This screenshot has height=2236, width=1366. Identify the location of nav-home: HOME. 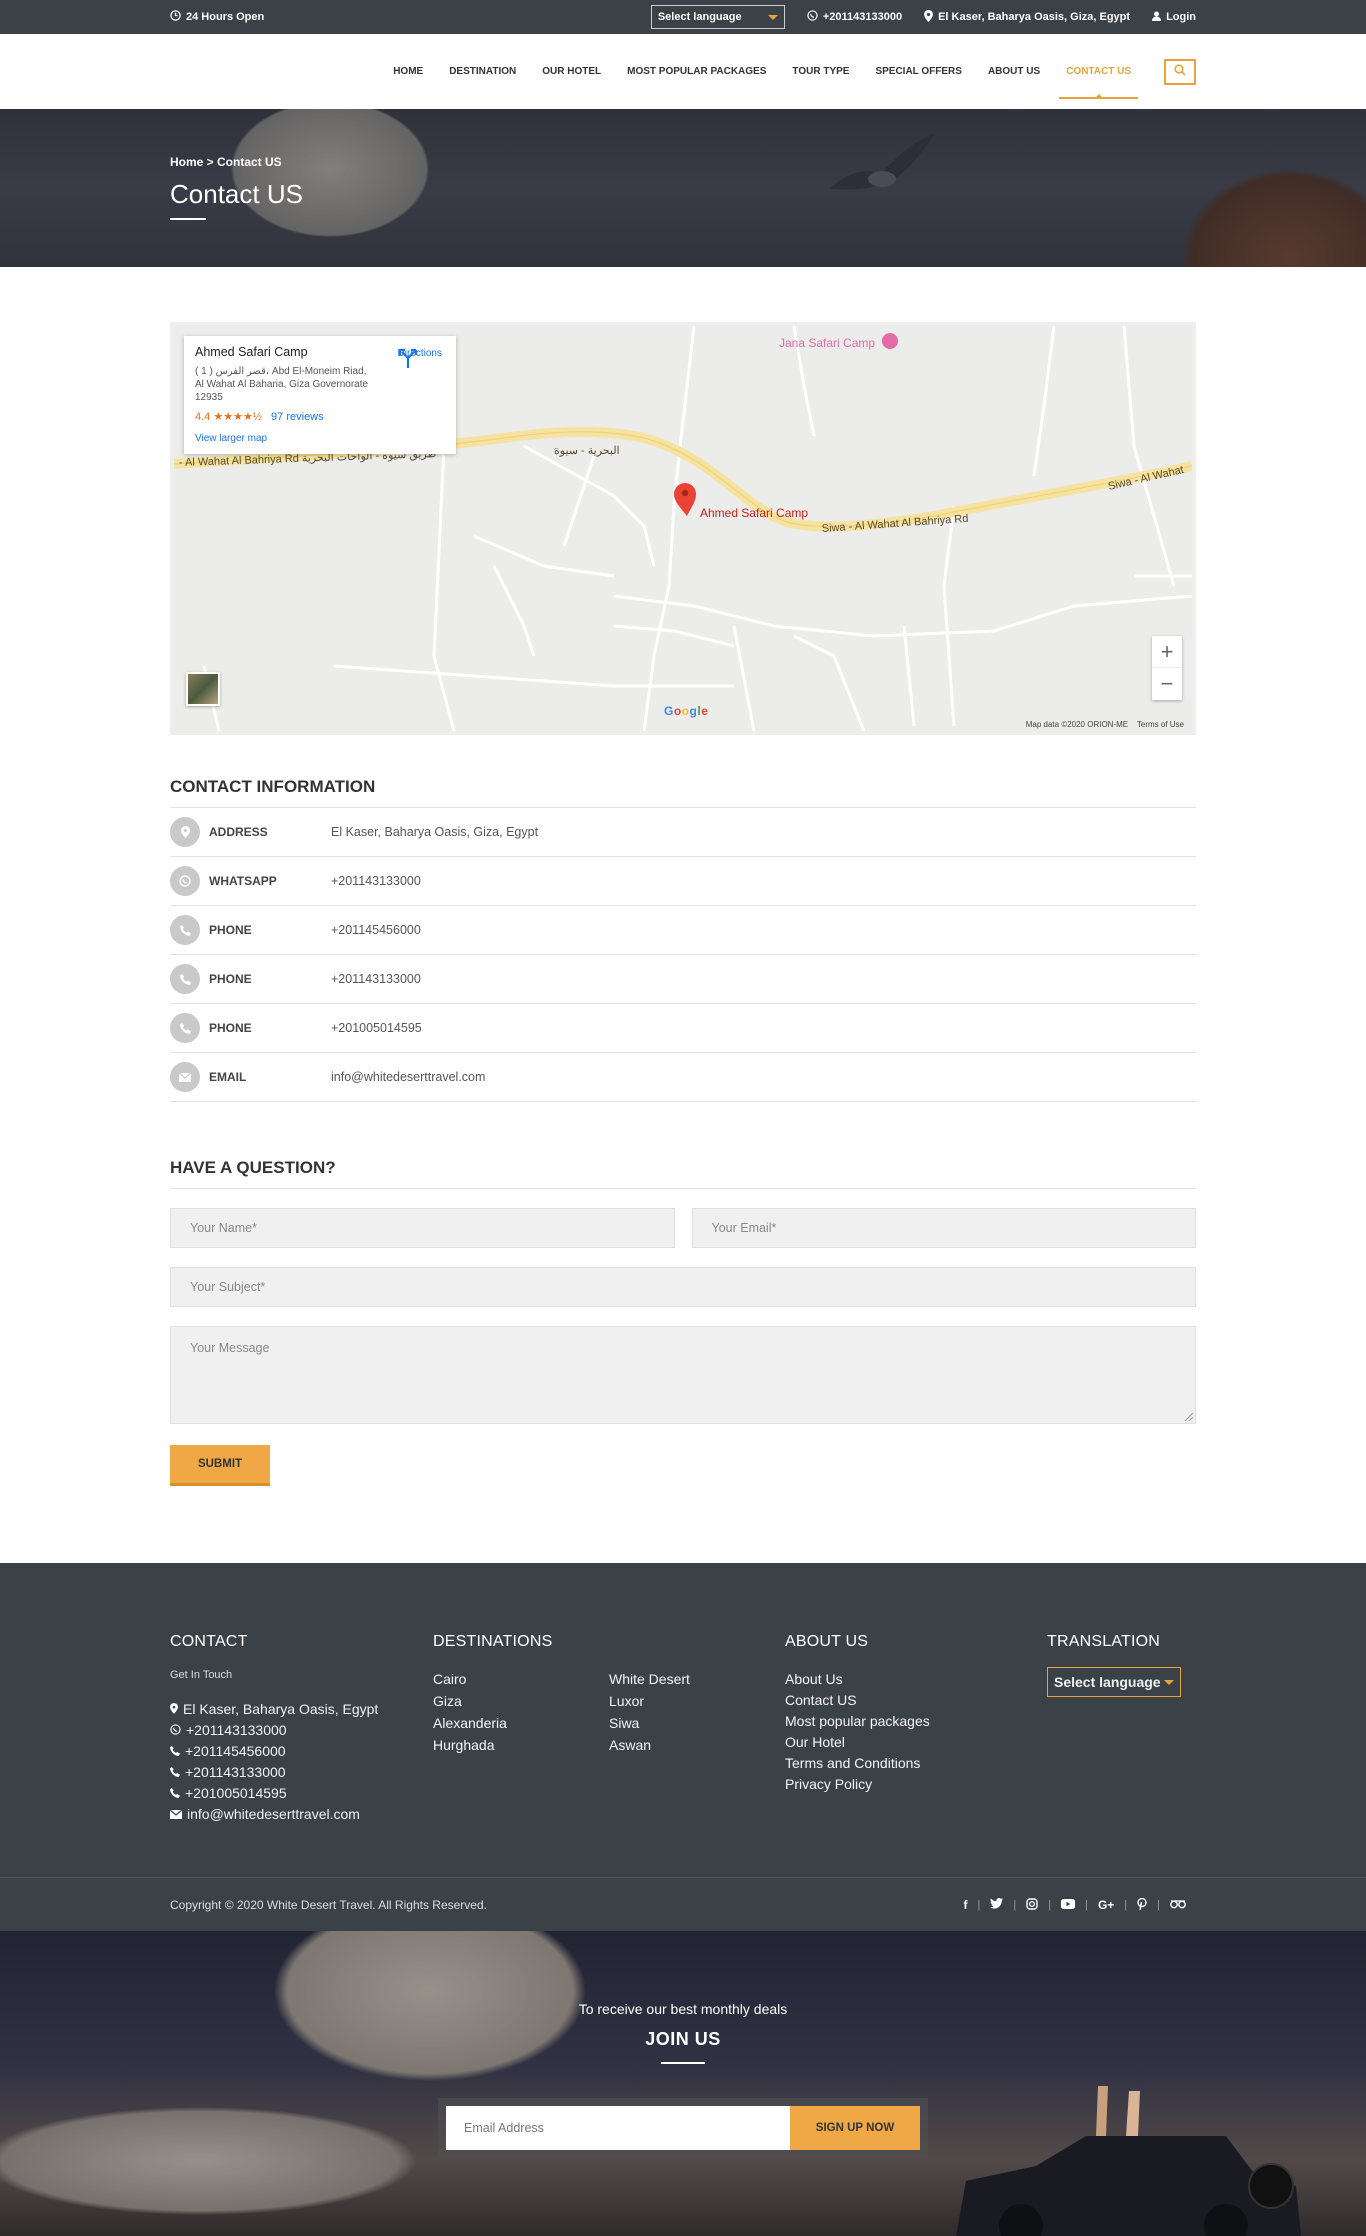
(408, 71).